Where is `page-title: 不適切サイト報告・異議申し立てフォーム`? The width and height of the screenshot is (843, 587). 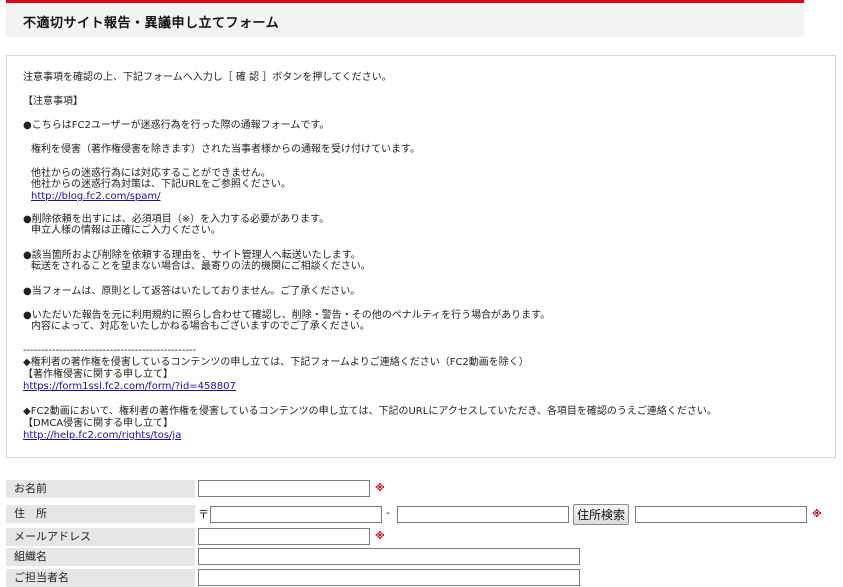
page-title: 不適切サイト報告・異議申し立てフォーム is located at coordinates (151, 23).